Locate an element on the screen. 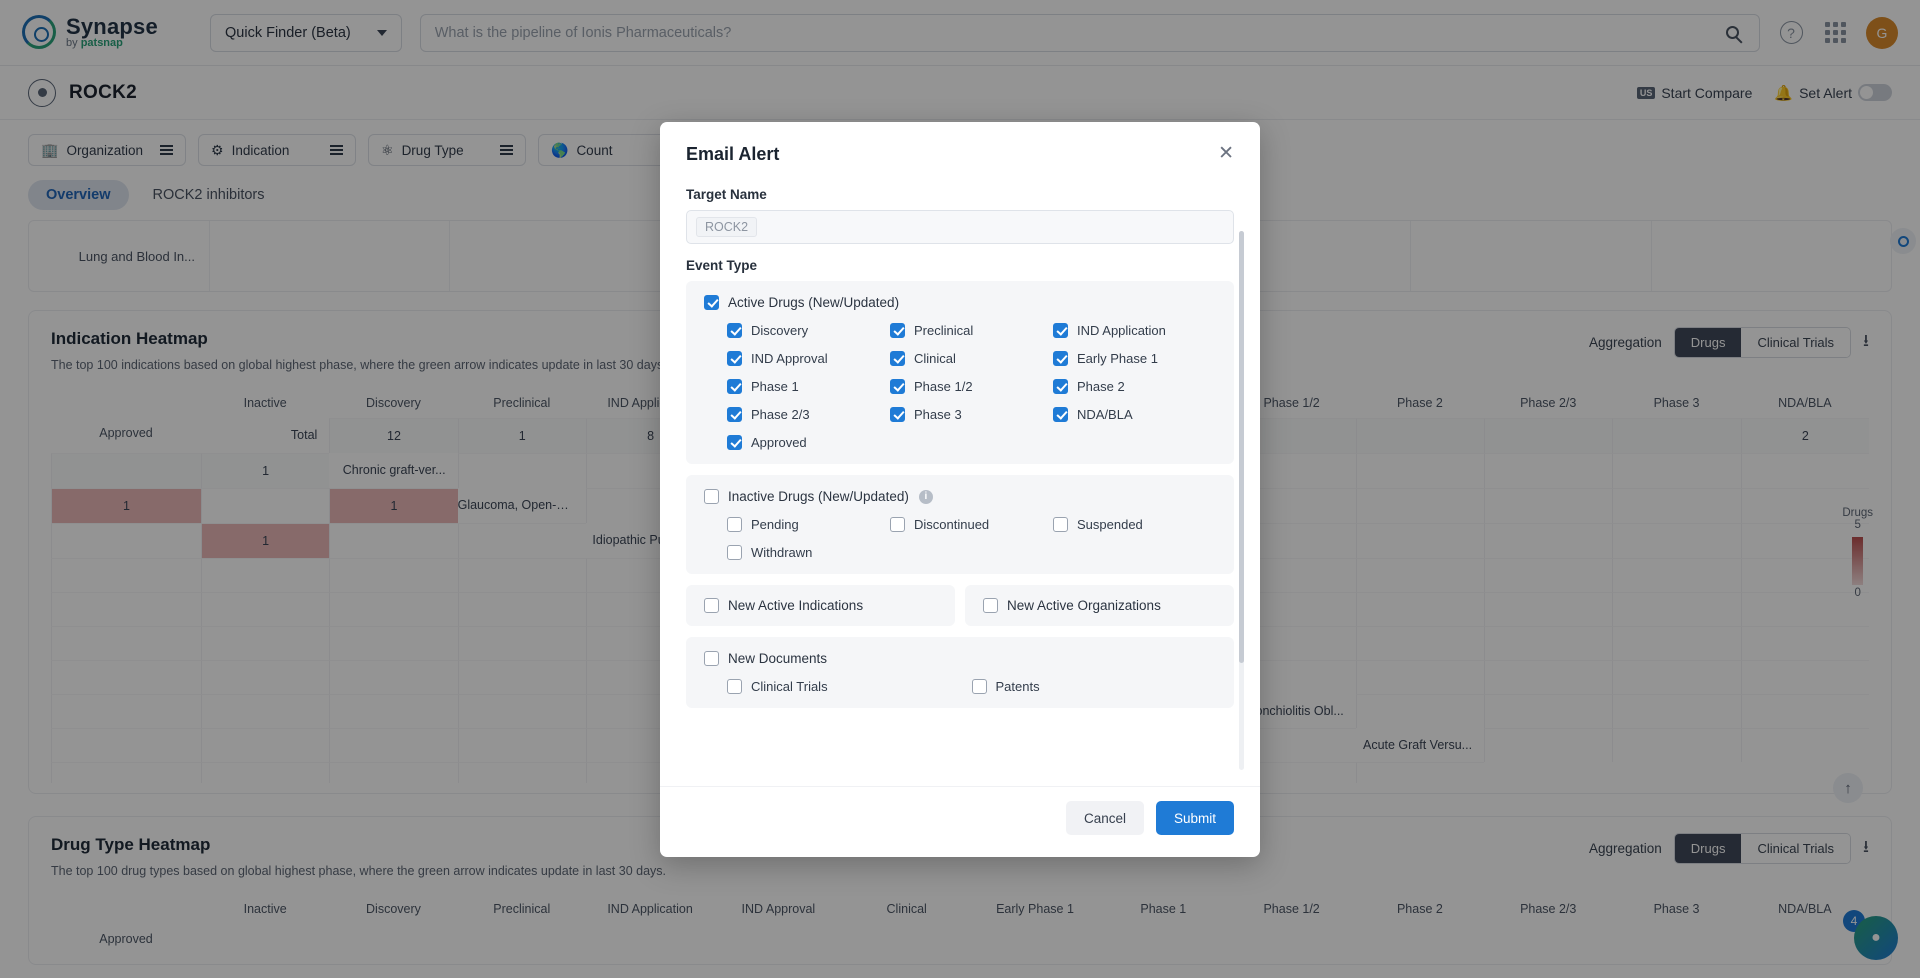 The width and height of the screenshot is (1920, 978). checkbox-withdrawn: Withdrawn is located at coordinates (808, 552).